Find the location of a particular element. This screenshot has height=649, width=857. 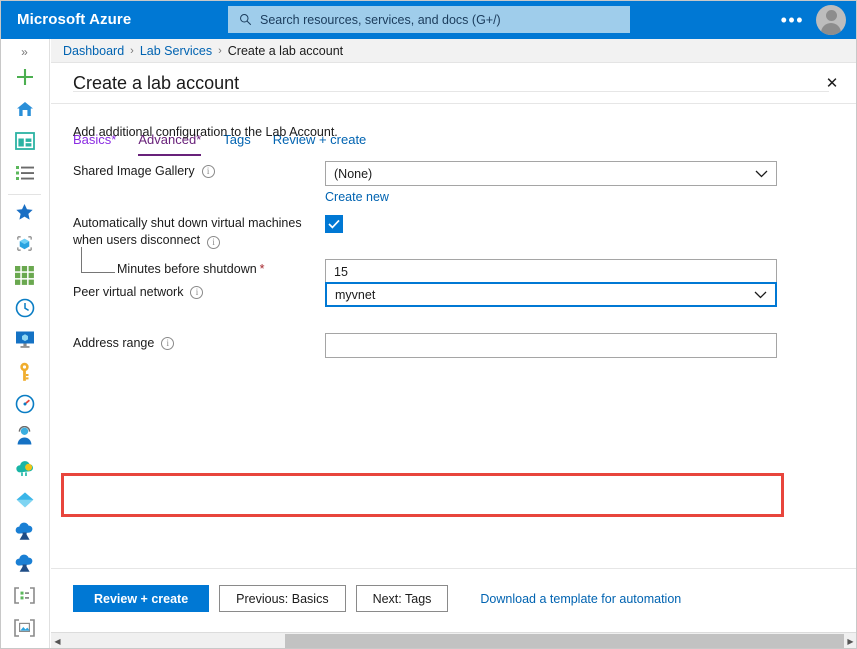

scroll-left-arrow-icon: ◀ is located at coordinates (57, 641).